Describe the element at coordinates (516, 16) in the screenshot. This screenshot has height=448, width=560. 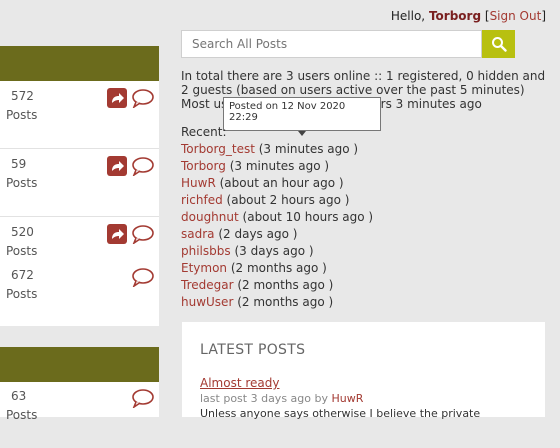
I see `sign-out-link: Sign Out` at that location.